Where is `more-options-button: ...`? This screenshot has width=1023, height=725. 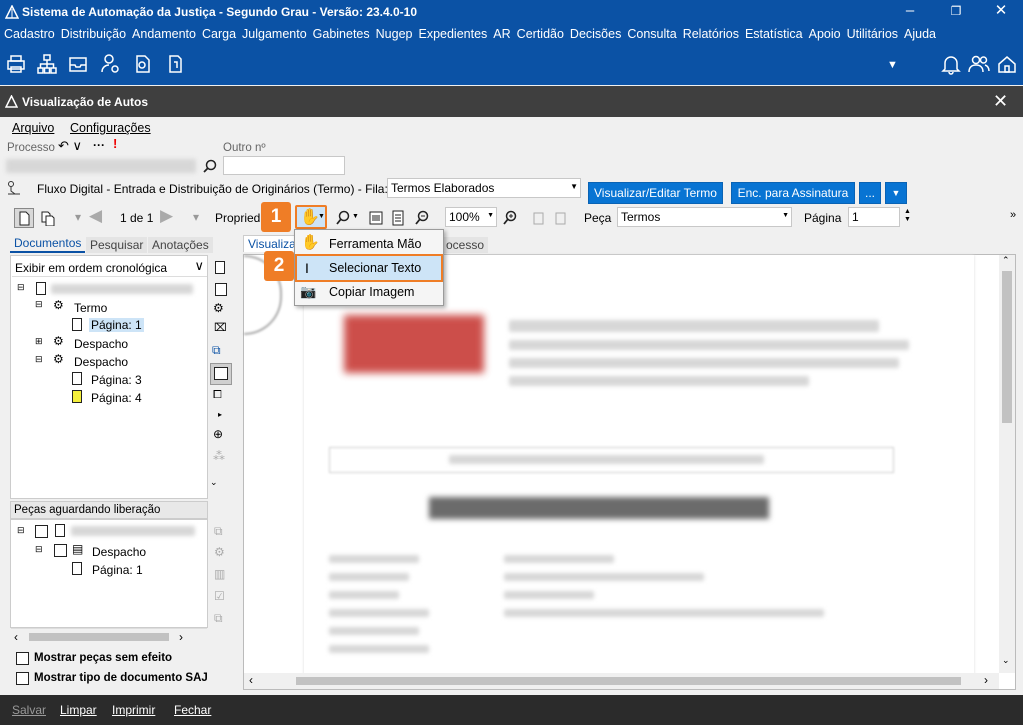 more-options-button: ... is located at coordinates (870, 193).